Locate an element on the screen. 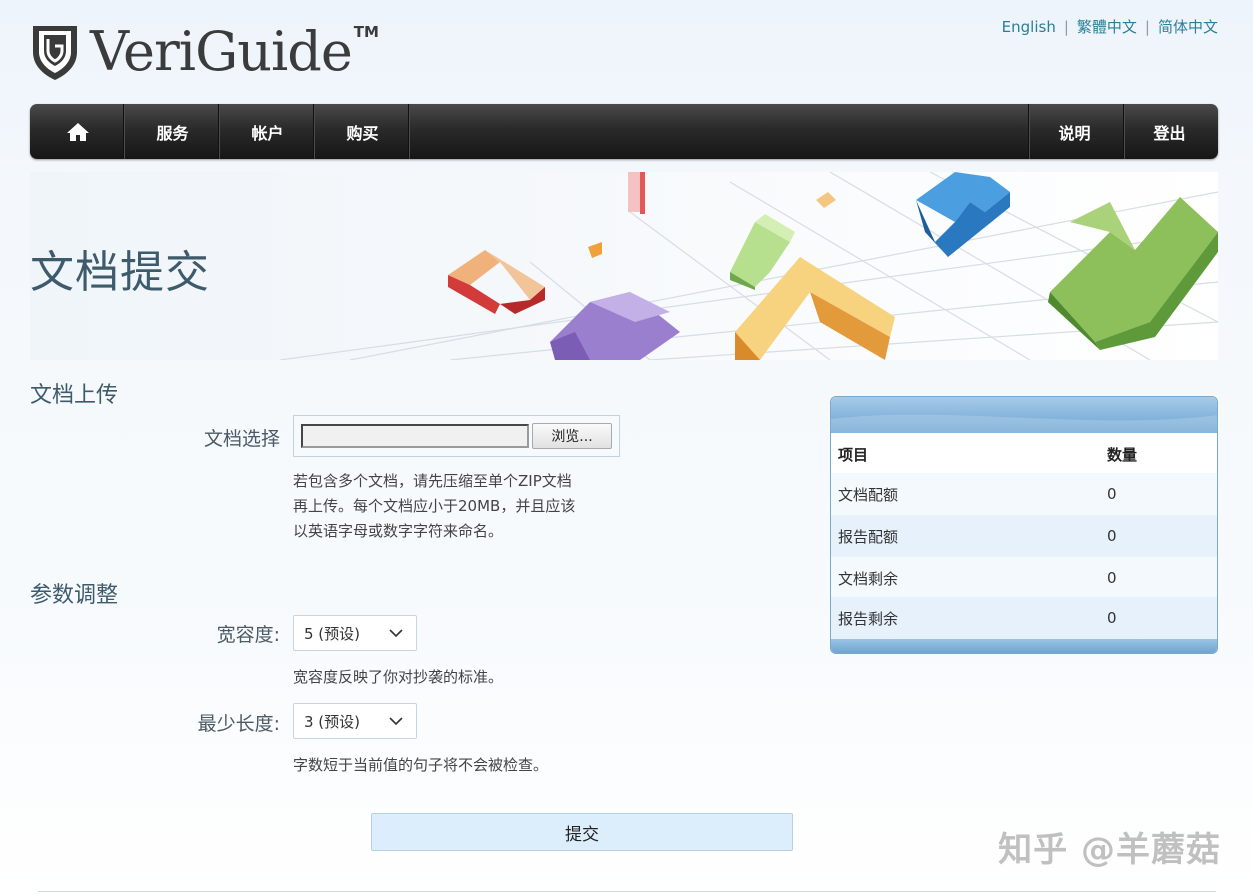 This screenshot has width=1253, height=894. divider is located at coordinates (627, 891).